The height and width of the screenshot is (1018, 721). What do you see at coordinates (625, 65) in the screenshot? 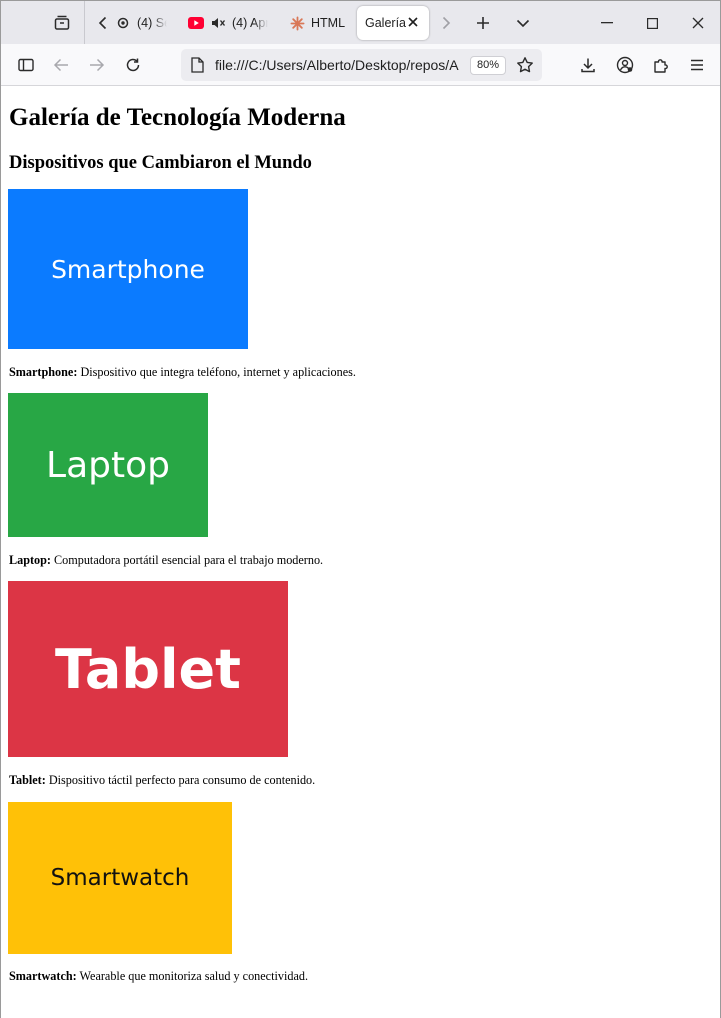
I see `account-icon` at bounding box center [625, 65].